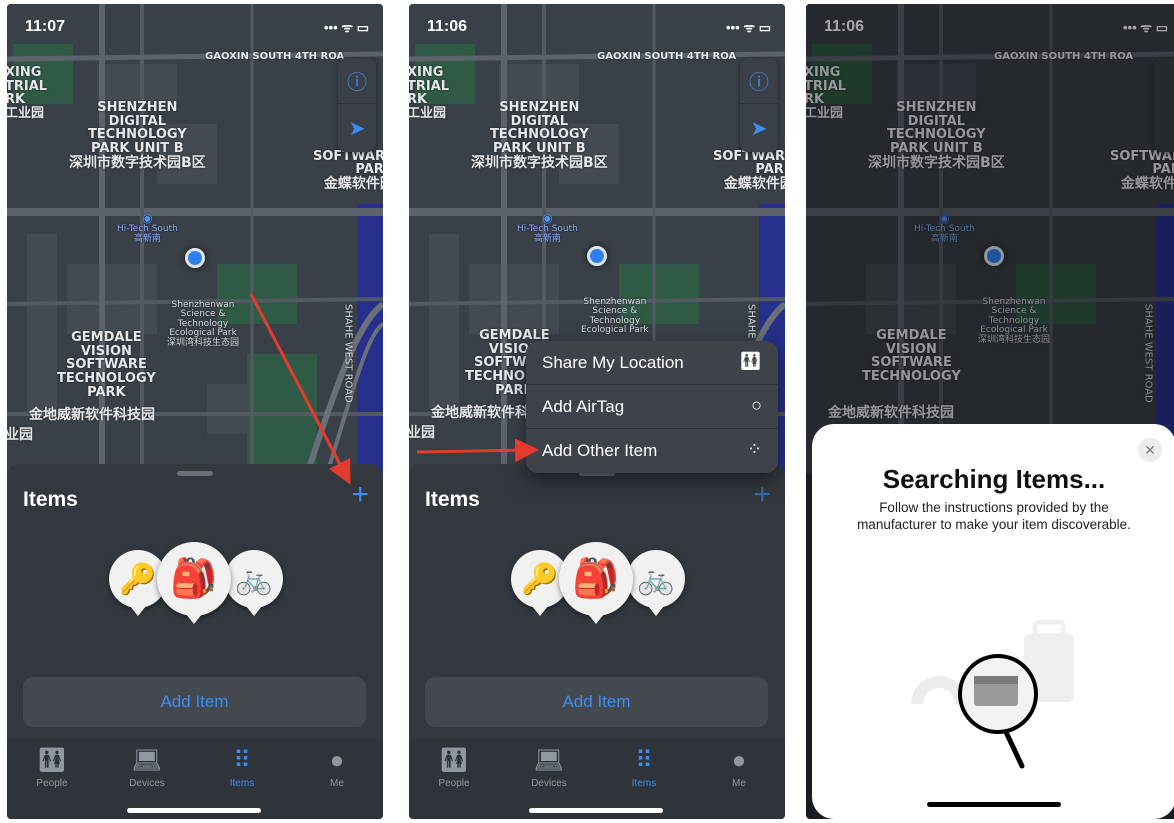 This screenshot has height=823, width=1174. What do you see at coordinates (994, 804) in the screenshot?
I see `home-indicator` at bounding box center [994, 804].